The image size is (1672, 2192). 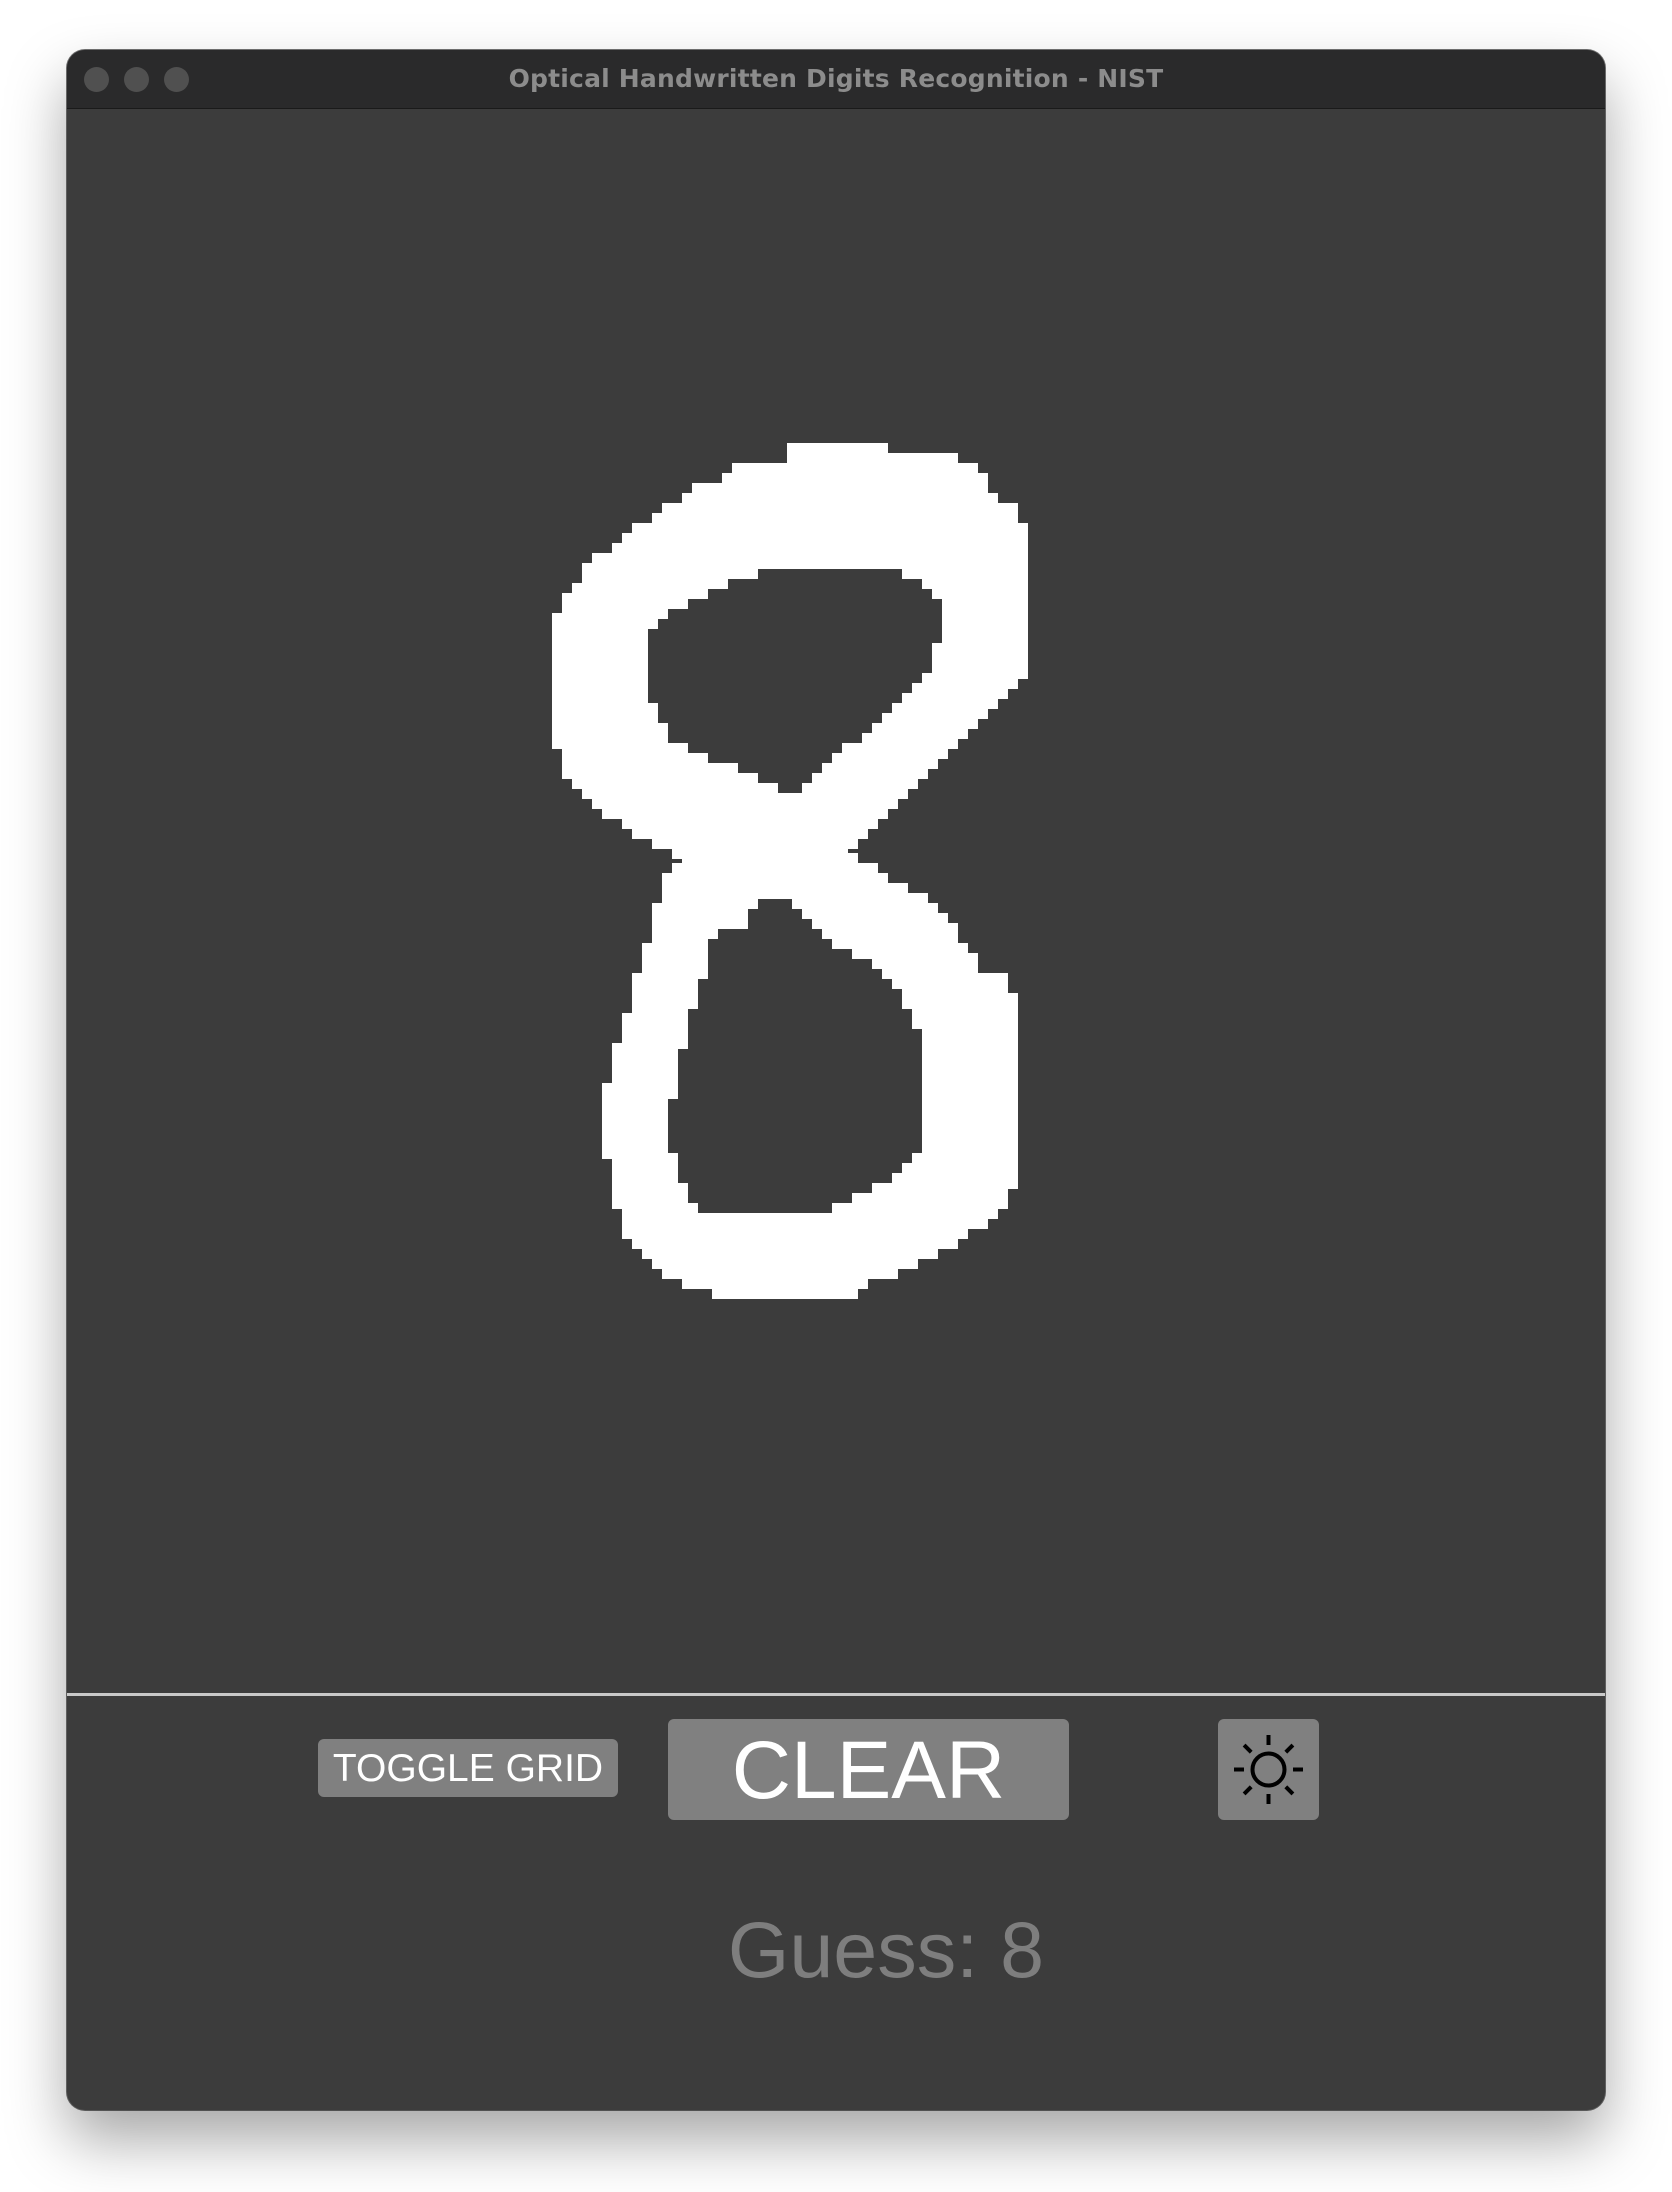 I want to click on handwritten-digit-drawing, so click(x=790, y=871).